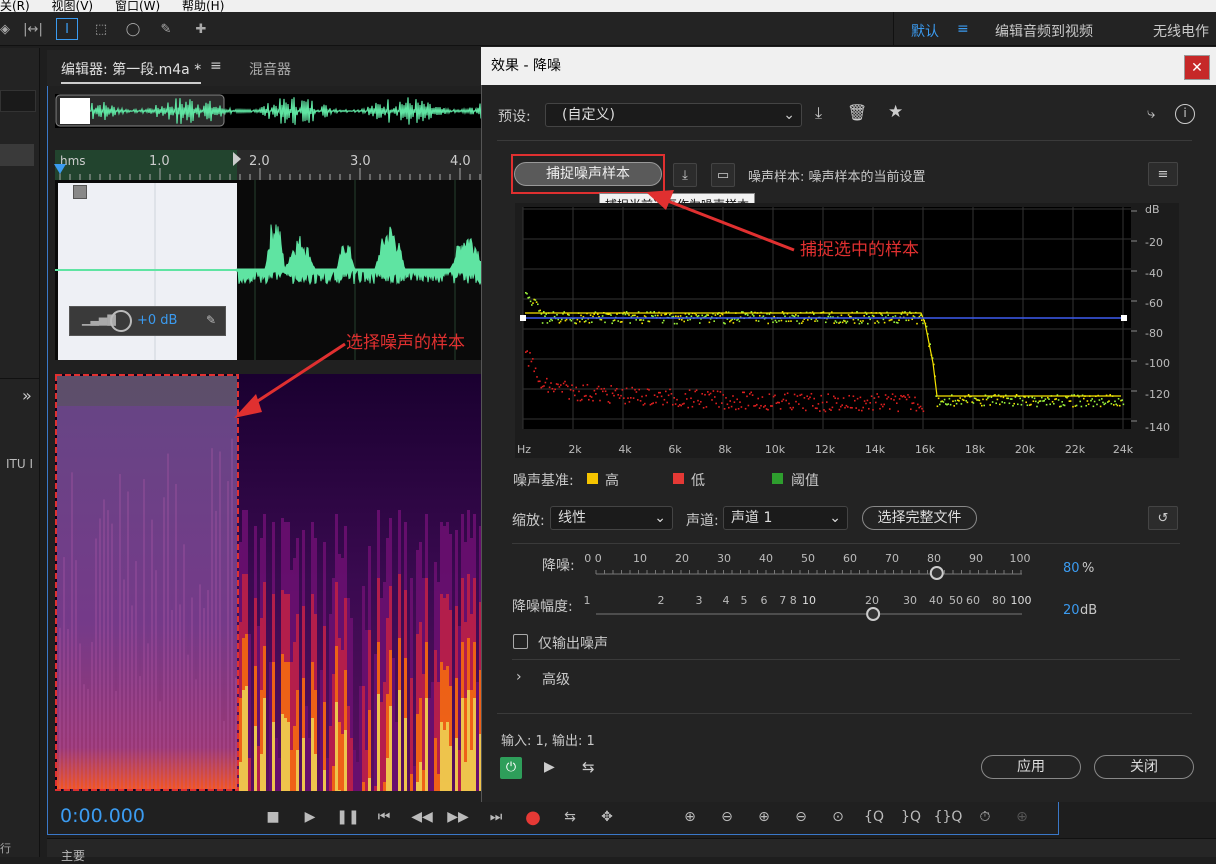 The height and width of the screenshot is (864, 1216). I want to click on scale-label: 缩放:, so click(528, 521).